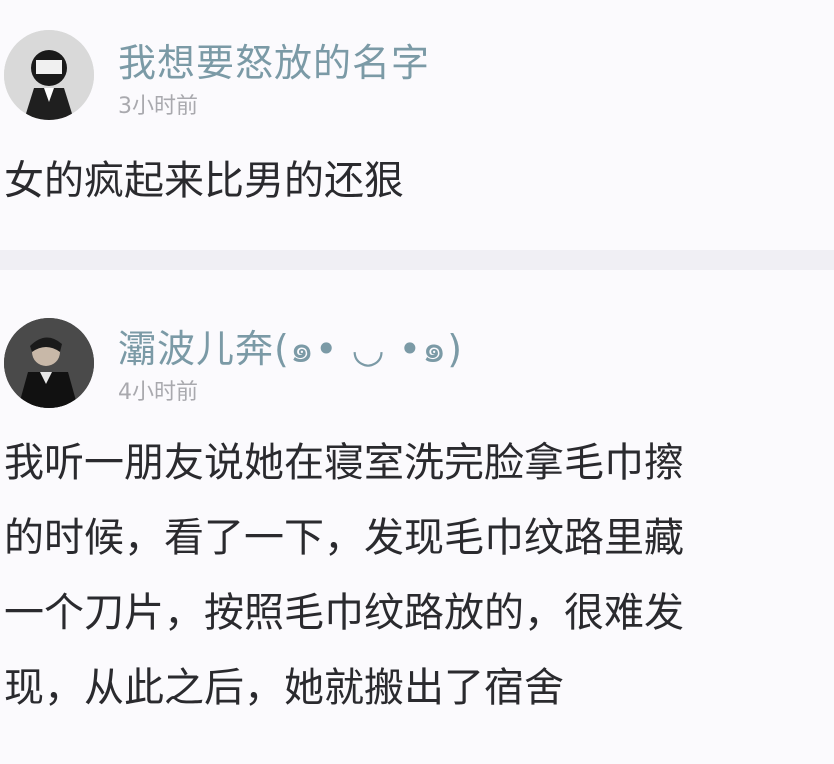 The height and width of the screenshot is (764, 834). What do you see at coordinates (284, 688) in the screenshot?
I see `comment-text-line: 现，从此之后，她就搬出了宿舍` at bounding box center [284, 688].